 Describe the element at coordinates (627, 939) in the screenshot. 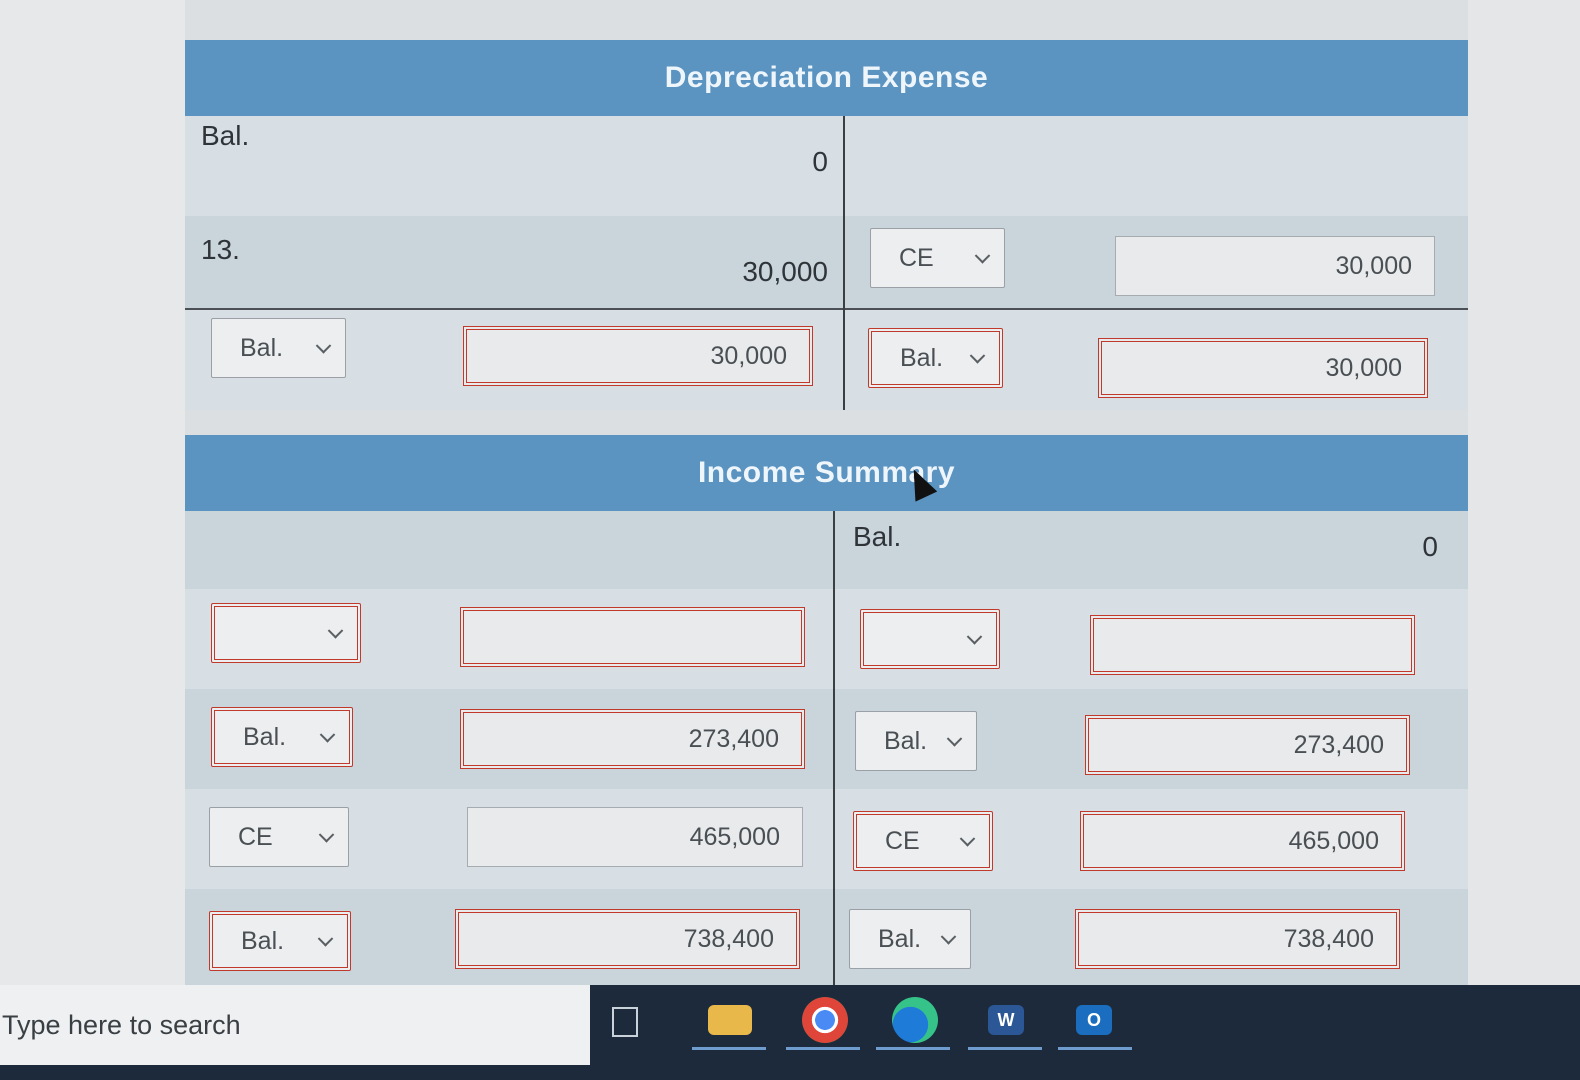

I see `total-debit-input: 738,400` at that location.